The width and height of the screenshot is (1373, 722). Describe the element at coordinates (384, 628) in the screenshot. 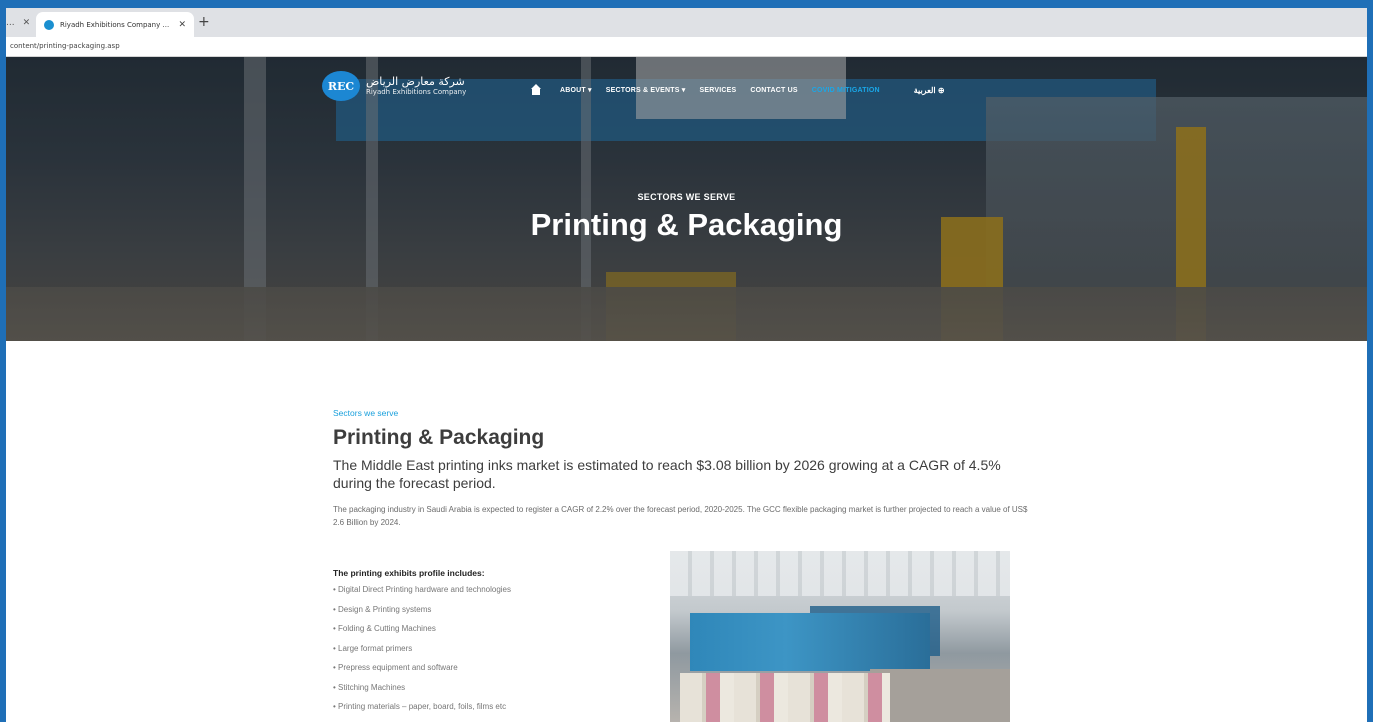

I see `list-item: • Folding & Cutting Machines` at that location.